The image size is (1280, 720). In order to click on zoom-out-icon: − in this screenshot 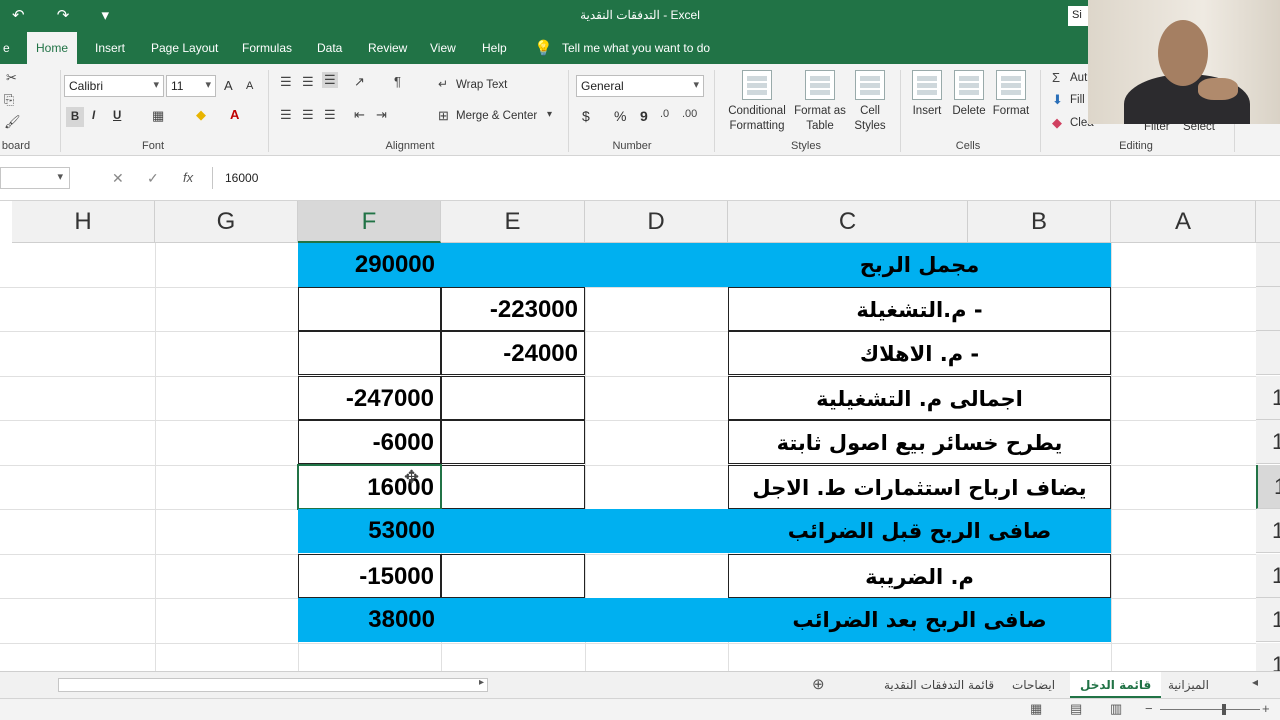, I will do `click(1149, 708)`.